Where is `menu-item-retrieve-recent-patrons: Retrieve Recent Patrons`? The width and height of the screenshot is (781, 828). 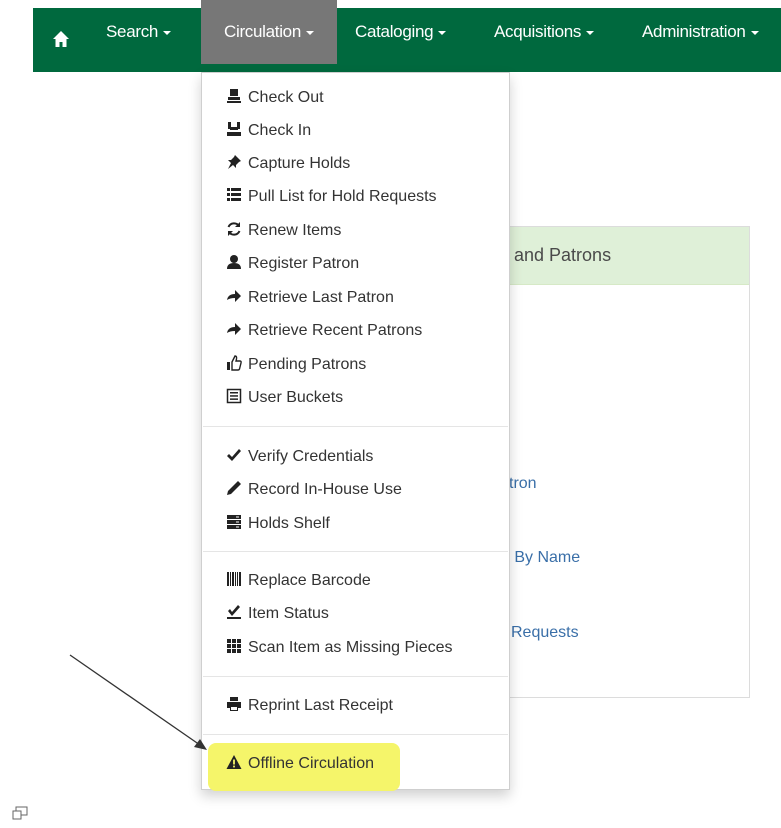
menu-item-retrieve-recent-patrons: Retrieve Recent Patrons is located at coordinates (324, 331).